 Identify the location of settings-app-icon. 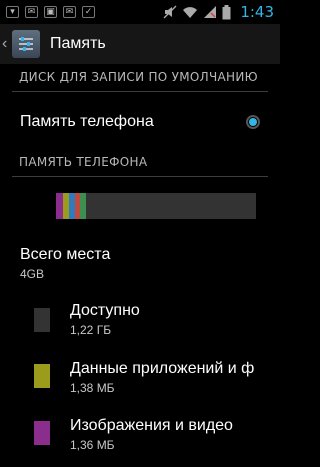
(26, 44).